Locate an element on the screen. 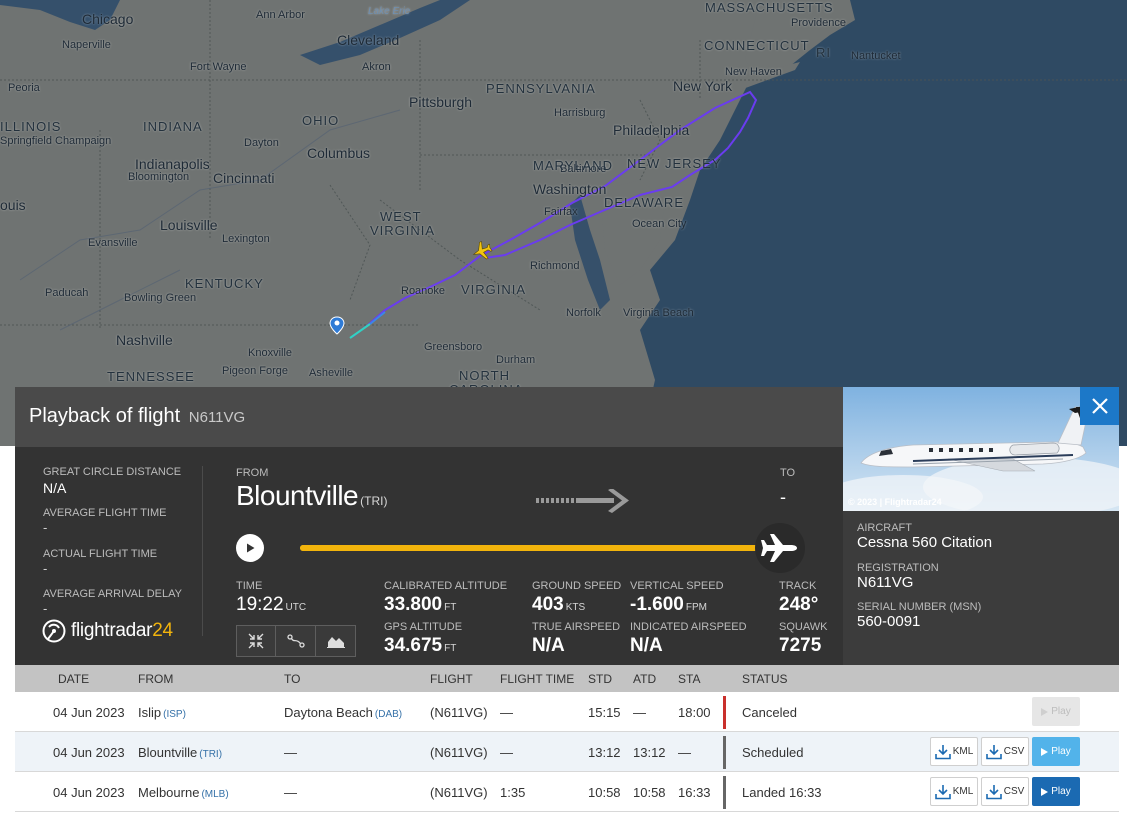 The width and height of the screenshot is (1127, 814). great-circle-distance-value: N/A is located at coordinates (55, 488).